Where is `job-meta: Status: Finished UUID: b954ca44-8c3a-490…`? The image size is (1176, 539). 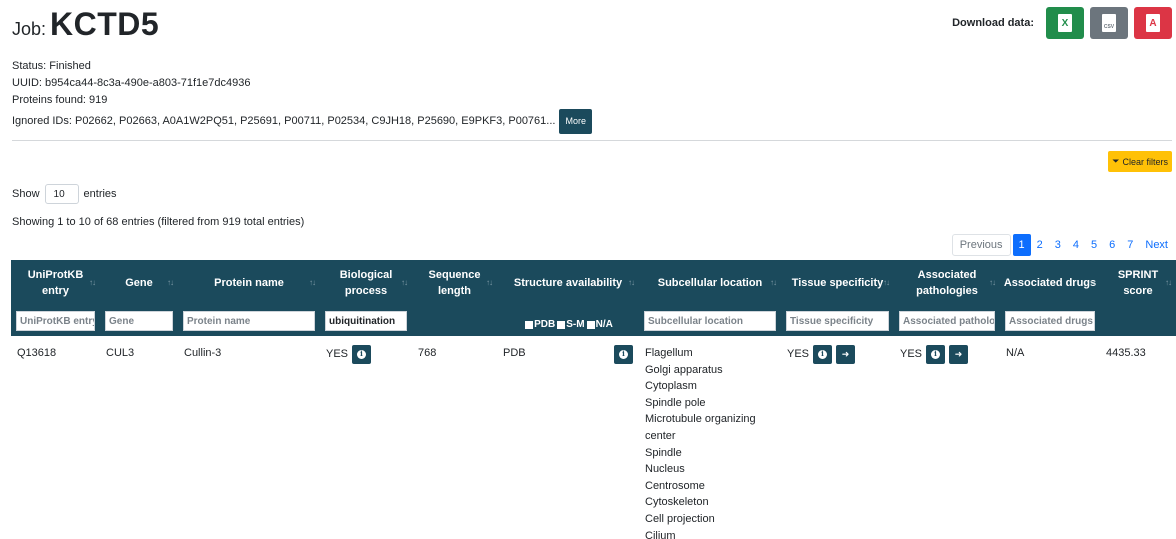
job-meta: Status: Finished UUID: b954ca44-8c3a-490… is located at coordinates (302, 96).